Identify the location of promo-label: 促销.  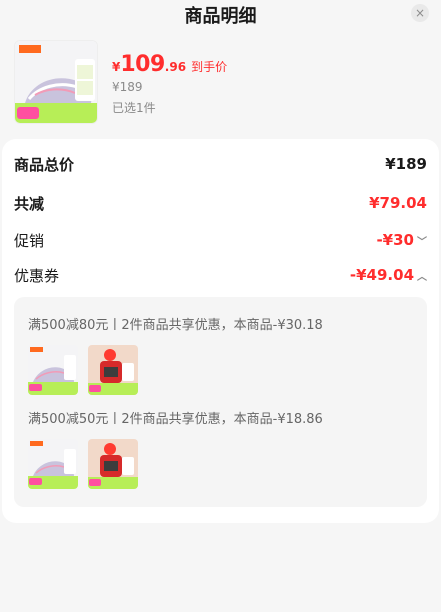
(29, 240).